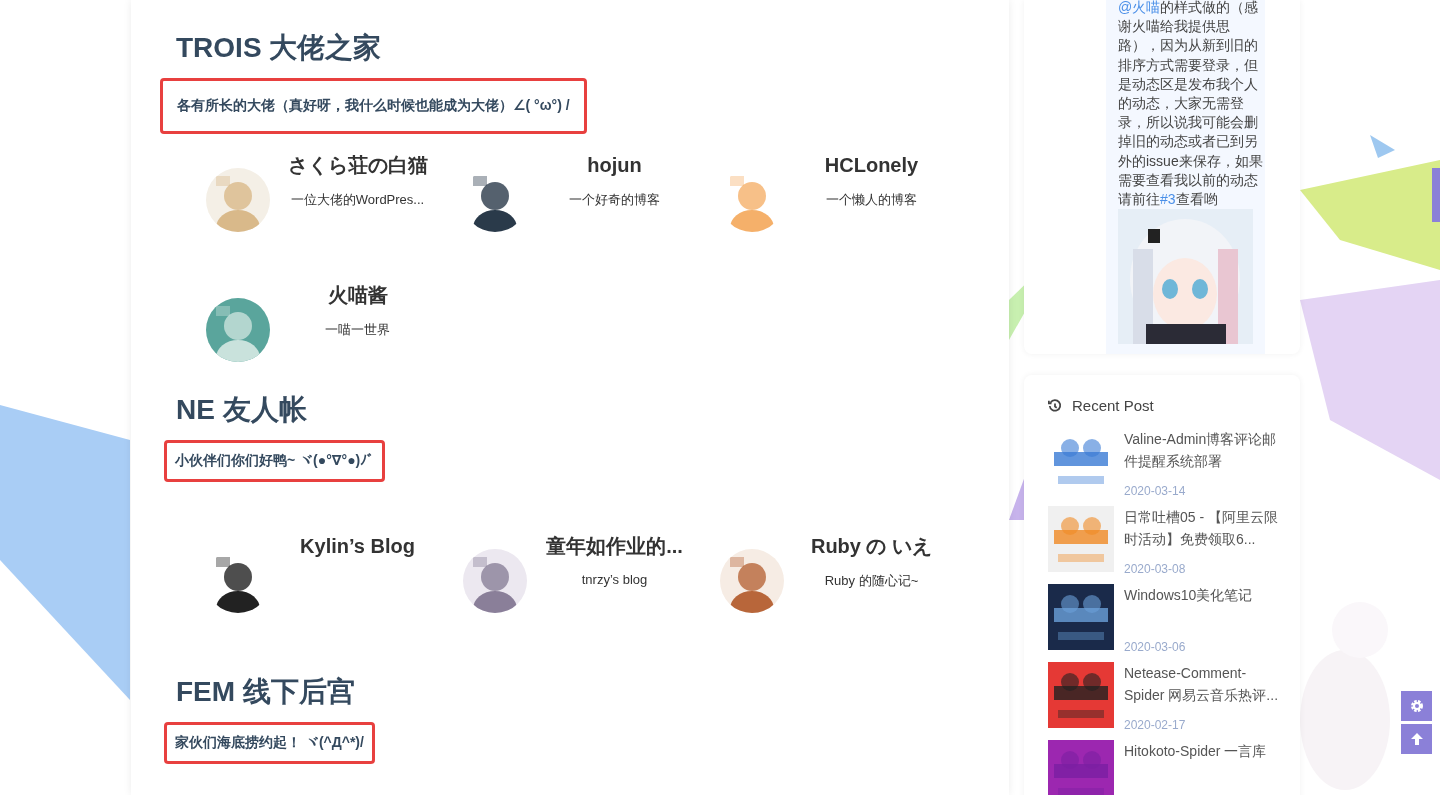 The height and width of the screenshot is (795, 1440). I want to click on recent-post: Hitokoto-Spider 一言库, so click(1167, 767).